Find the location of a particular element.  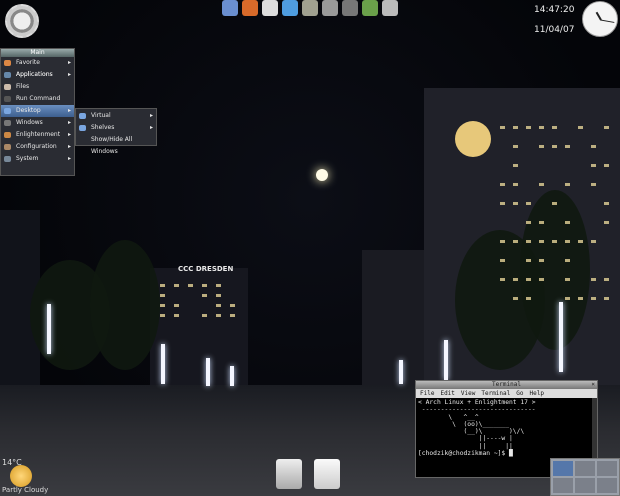

enlightenment-start-button is located at coordinates (22, 21).